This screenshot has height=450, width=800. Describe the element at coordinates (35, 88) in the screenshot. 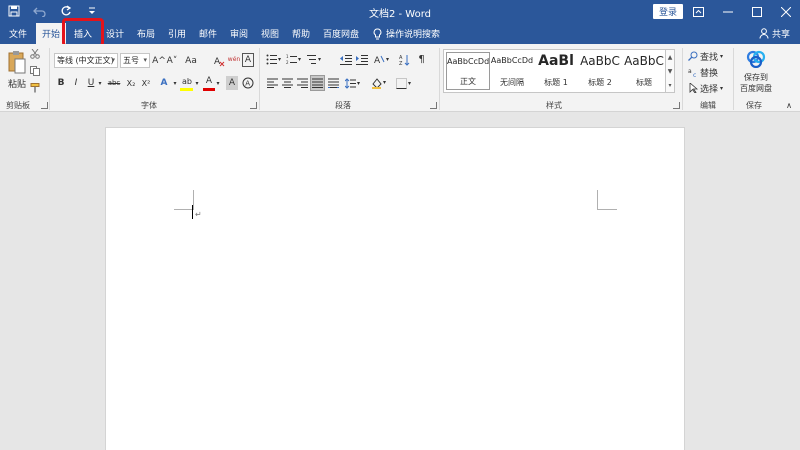

I see `format-painter-icon` at that location.